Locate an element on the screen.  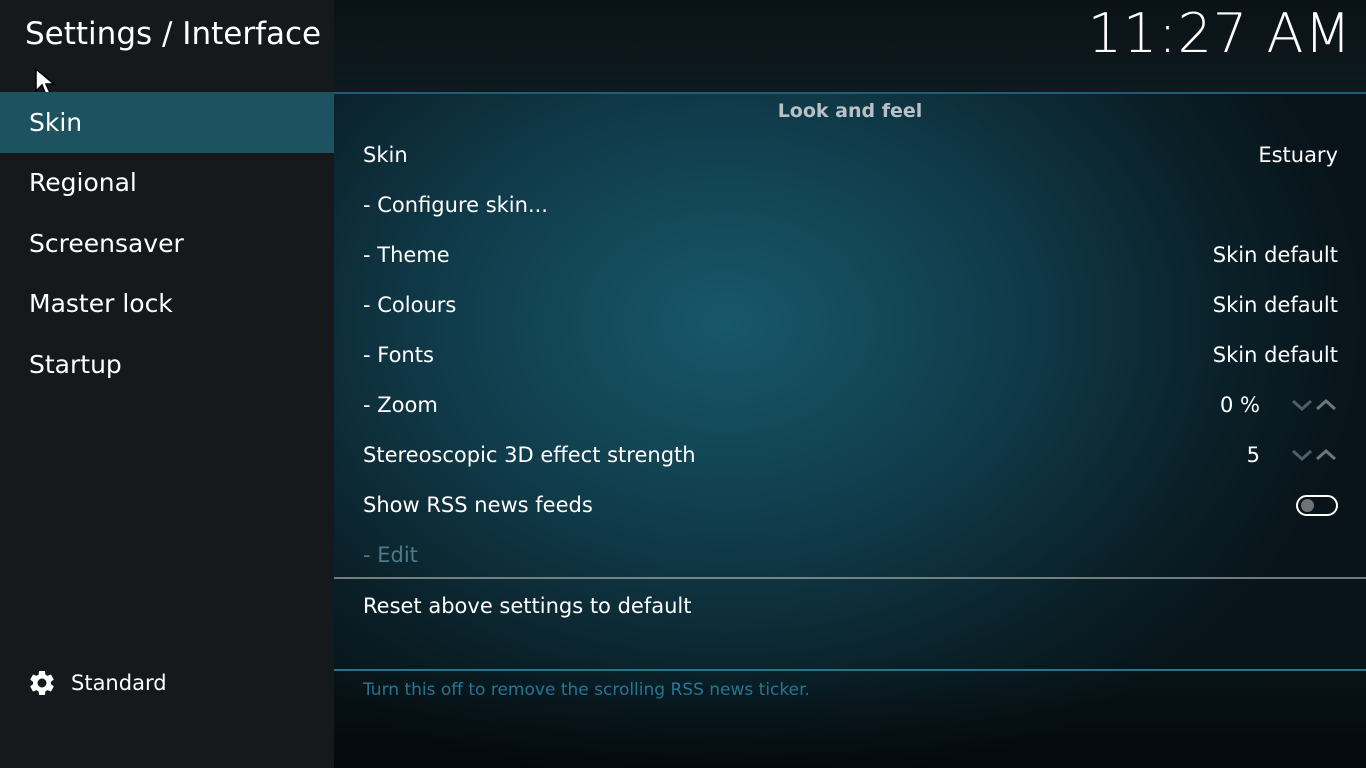
setting-edit-rss: - Edit is located at coordinates (850, 555).